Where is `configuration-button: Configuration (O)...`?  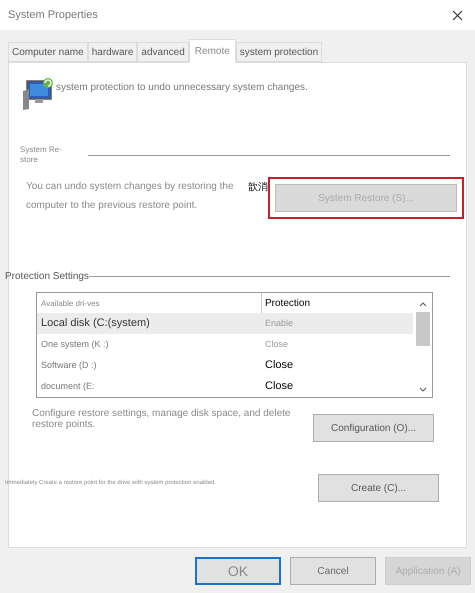 configuration-button: Configuration (O)... is located at coordinates (373, 428).